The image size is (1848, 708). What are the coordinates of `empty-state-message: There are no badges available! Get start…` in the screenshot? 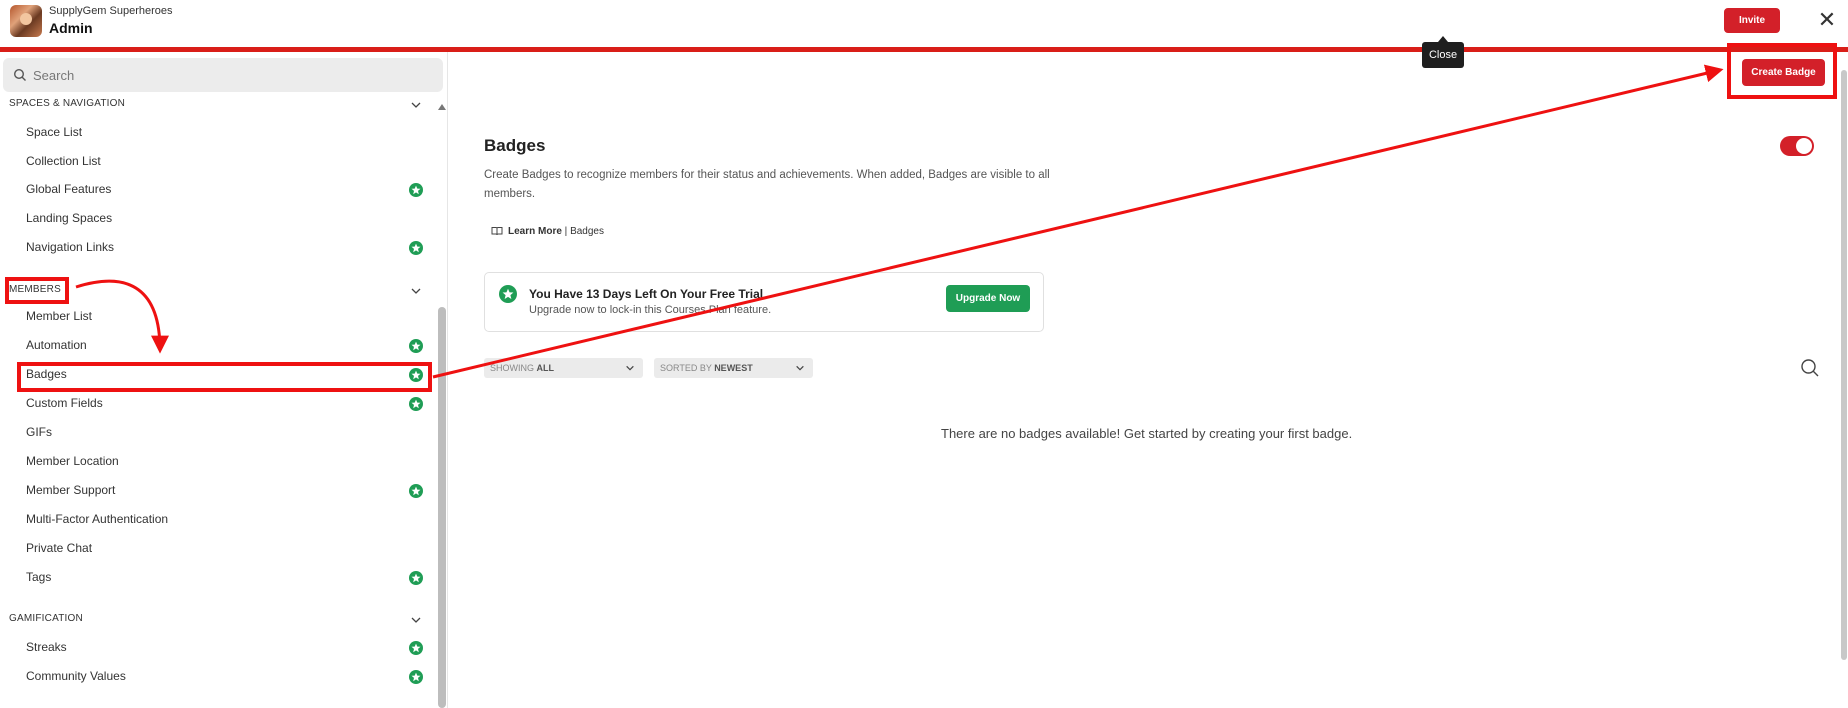 It's located at (1147, 433).